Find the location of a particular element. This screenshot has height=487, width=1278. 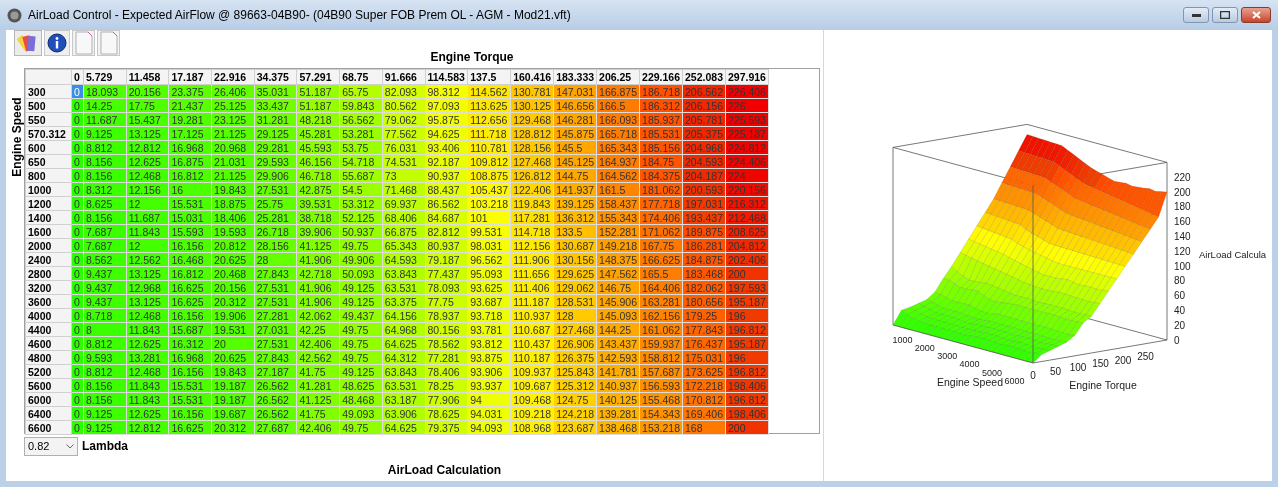

tick-label: 1000 is located at coordinates (902, 340).